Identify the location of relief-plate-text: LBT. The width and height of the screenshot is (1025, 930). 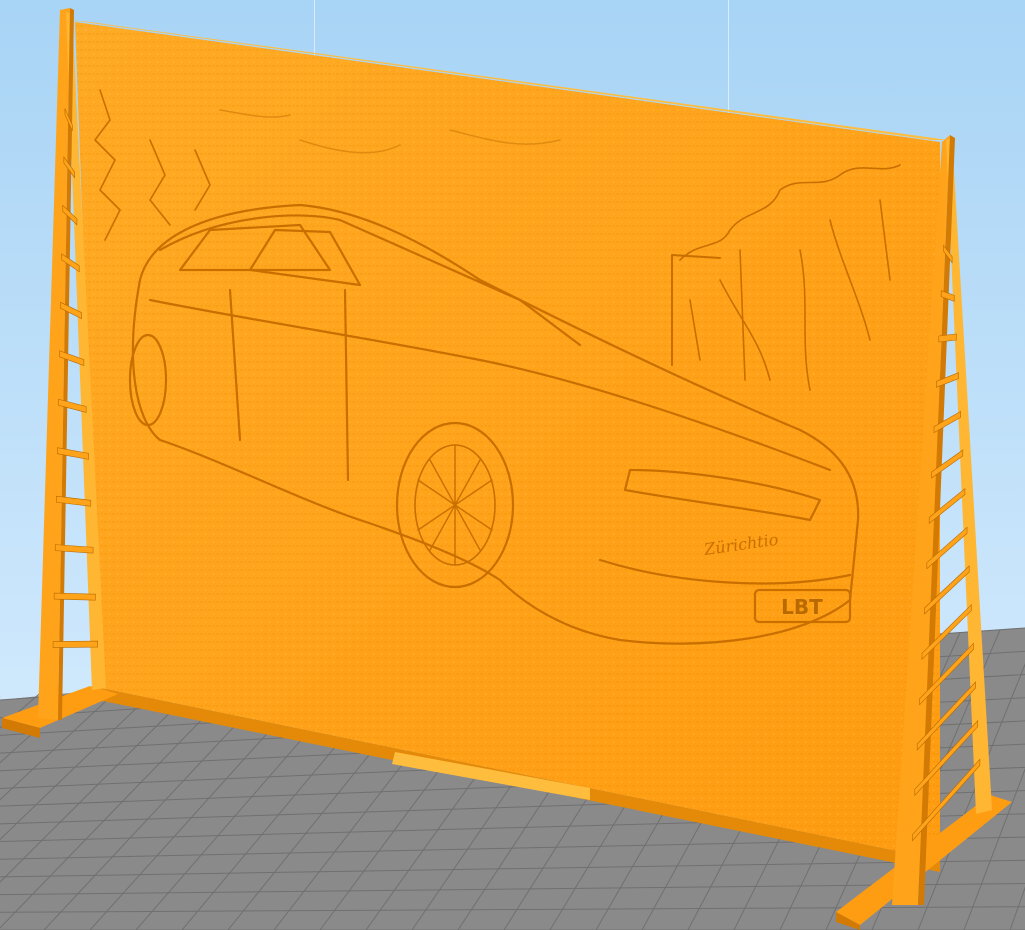
(802, 607).